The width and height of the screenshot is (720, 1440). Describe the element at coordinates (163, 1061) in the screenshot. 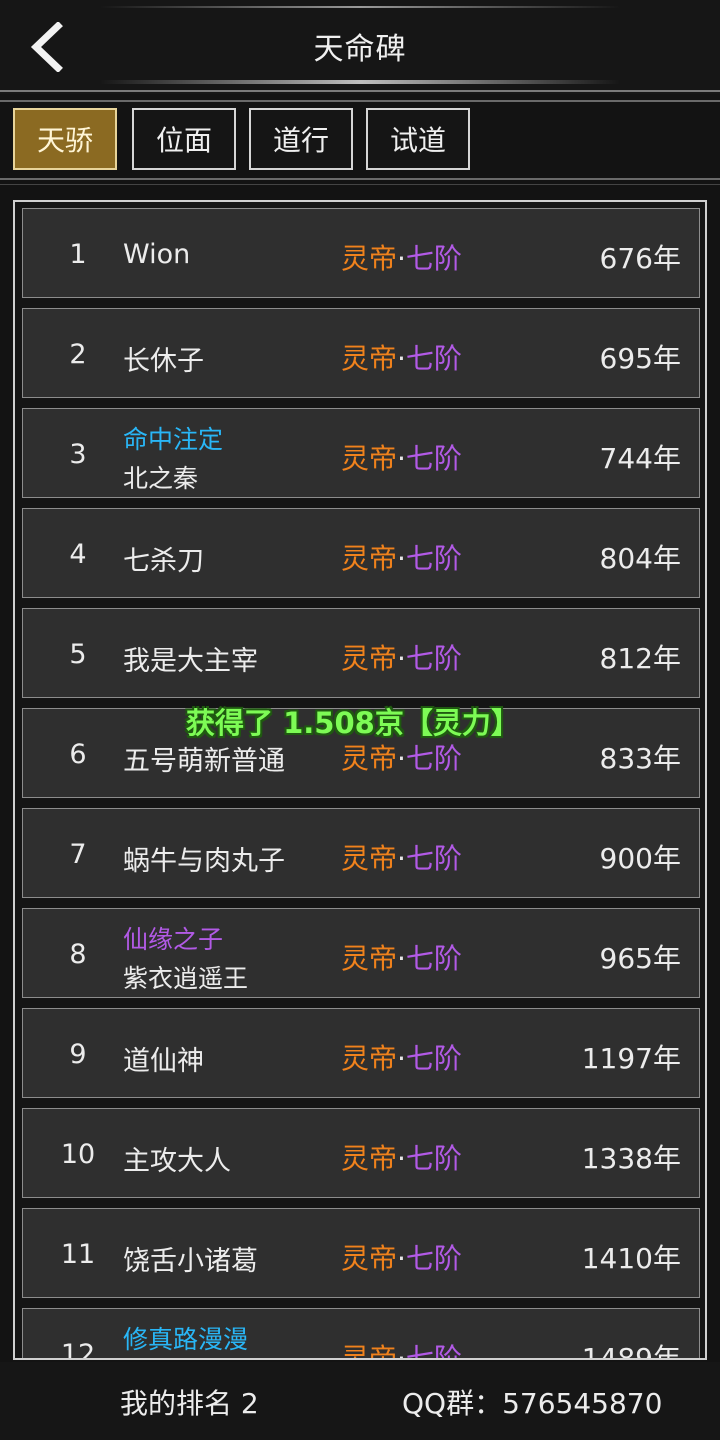

I see `player-name: 道仙神` at that location.